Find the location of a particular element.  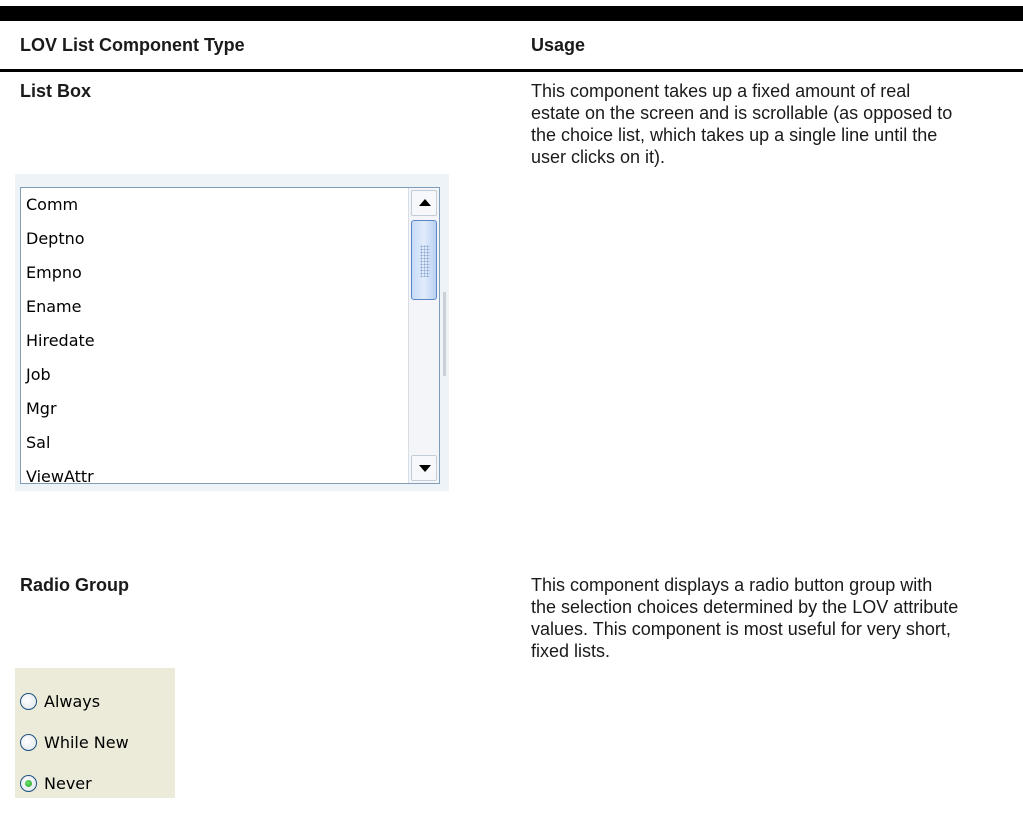

top-rule is located at coordinates (511, 13).